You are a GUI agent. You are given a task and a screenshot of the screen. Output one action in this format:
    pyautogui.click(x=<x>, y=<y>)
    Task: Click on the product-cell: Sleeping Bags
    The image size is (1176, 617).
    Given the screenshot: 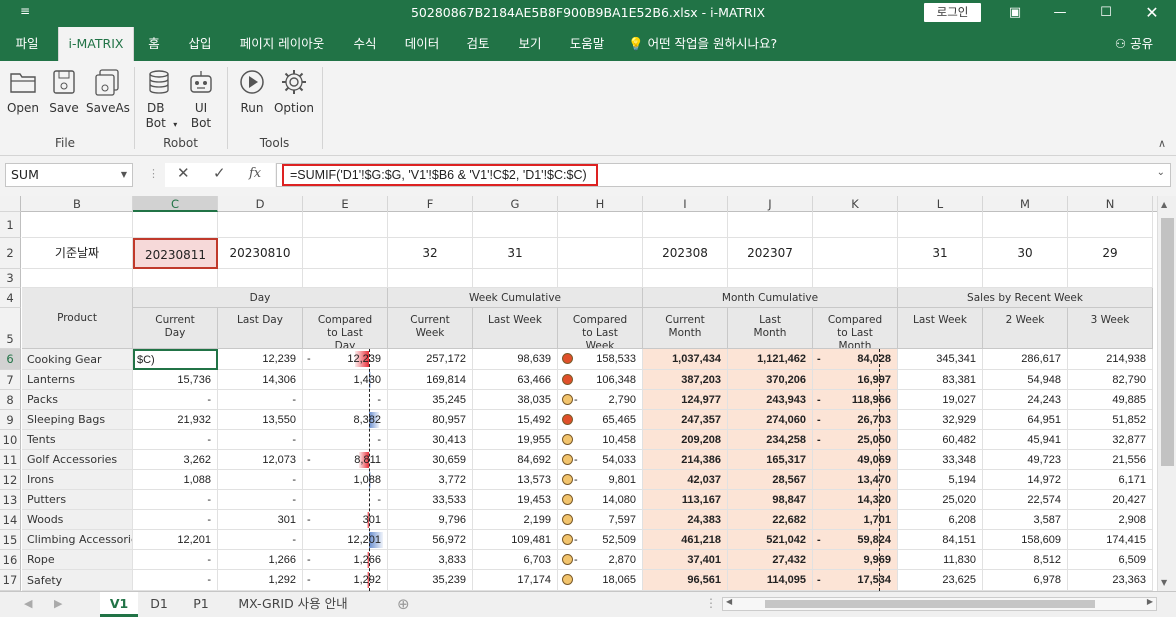 What is the action you would take?
    pyautogui.click(x=77, y=420)
    